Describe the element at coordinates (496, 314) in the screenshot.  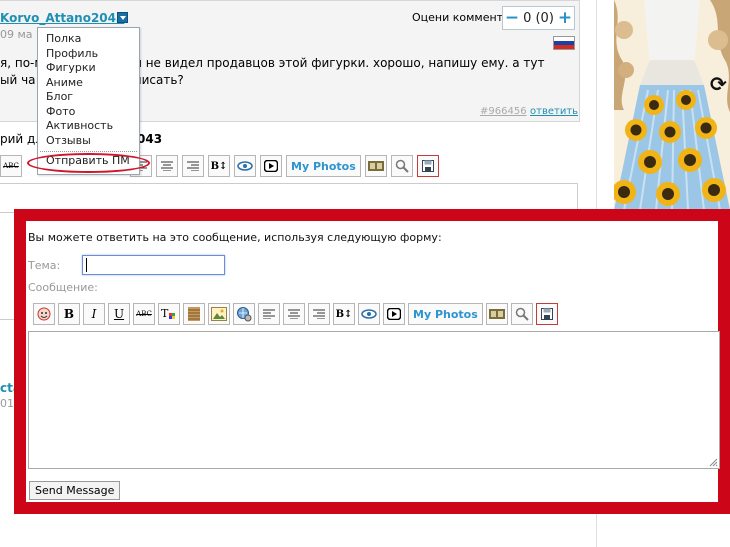
I see `filmstrip-icon` at that location.